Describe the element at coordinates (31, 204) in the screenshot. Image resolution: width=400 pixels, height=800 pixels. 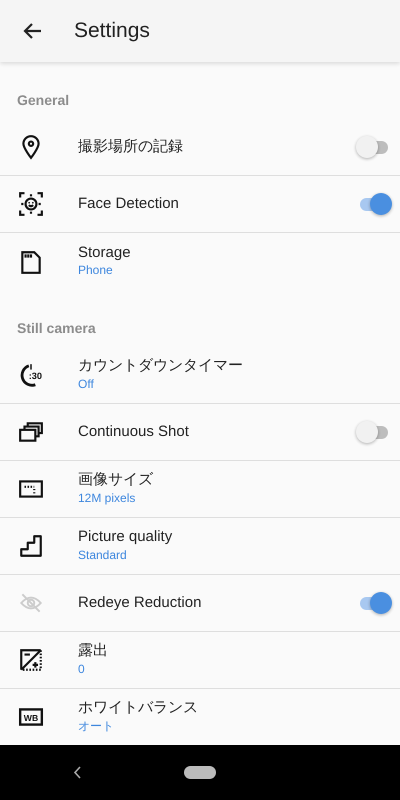
I see `face-detection-icon` at that location.